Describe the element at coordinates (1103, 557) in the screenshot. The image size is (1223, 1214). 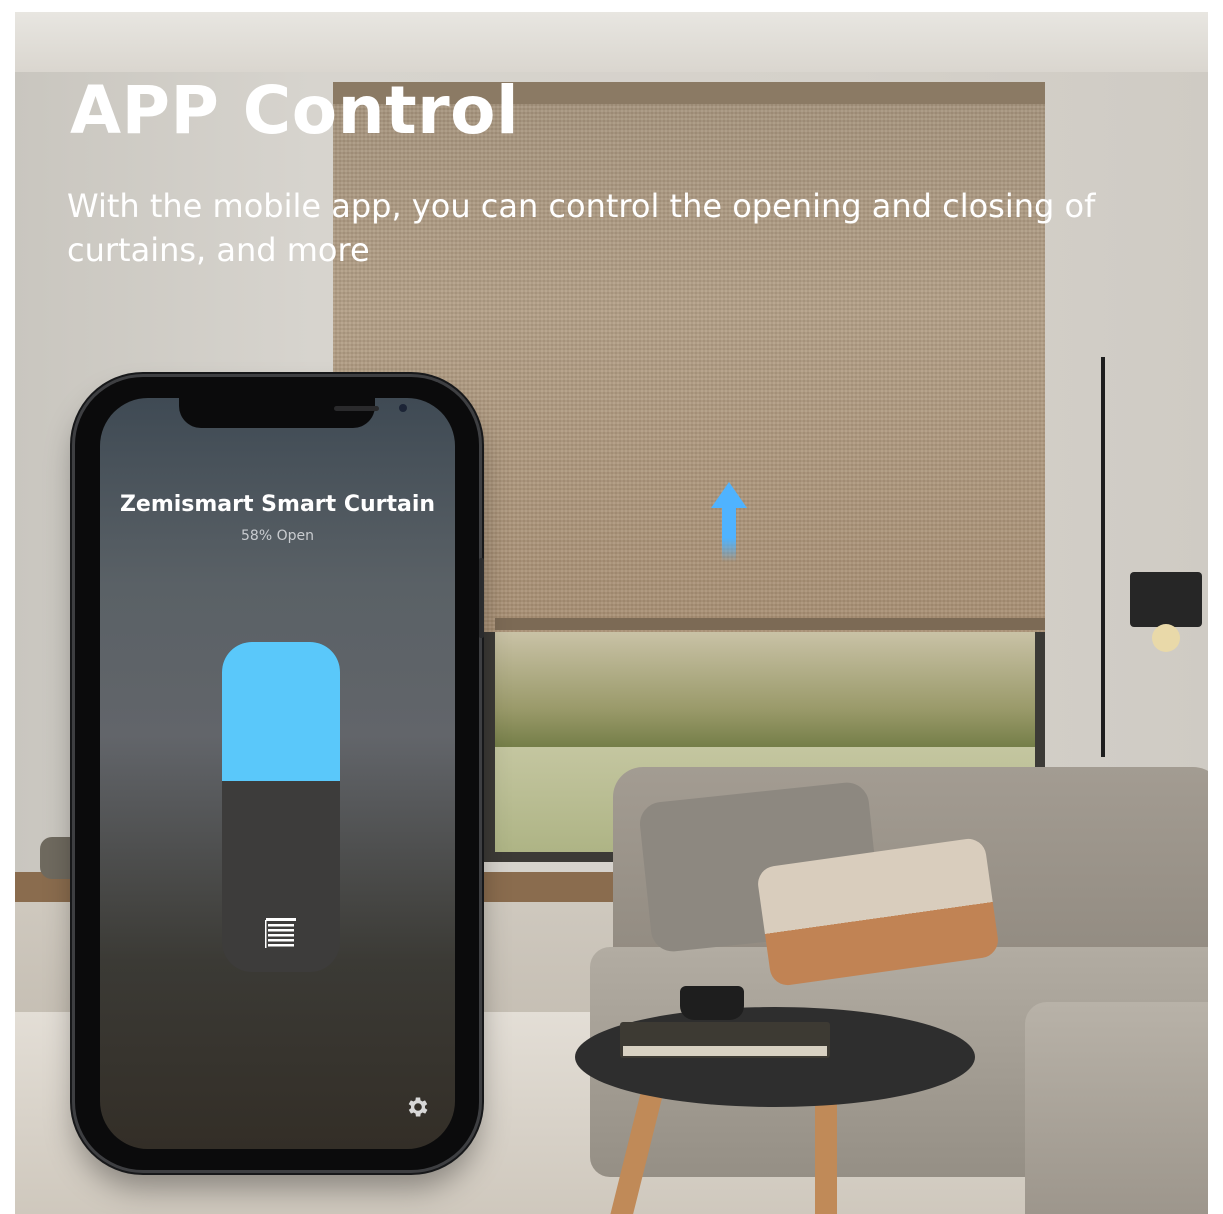
I see `floor-lamp-pole` at that location.